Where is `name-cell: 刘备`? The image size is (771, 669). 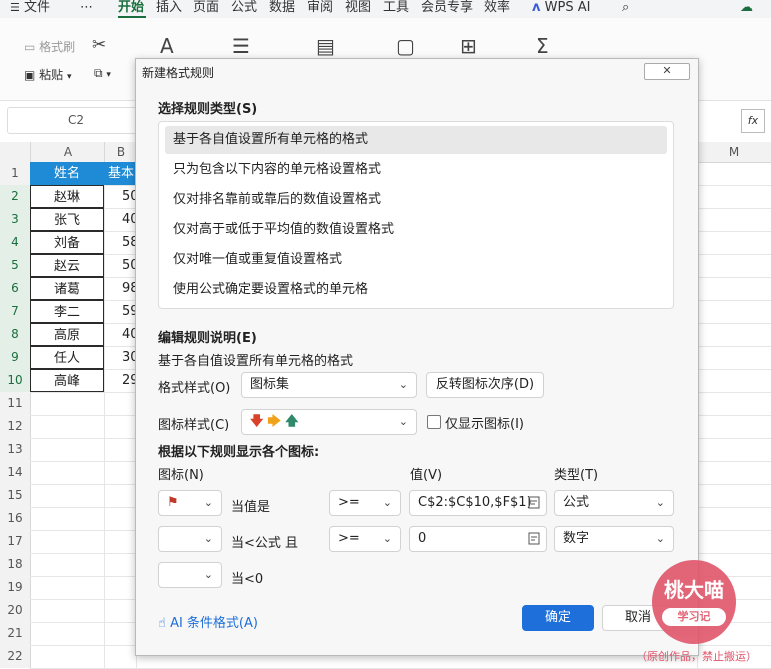 name-cell: 刘备 is located at coordinates (67, 242).